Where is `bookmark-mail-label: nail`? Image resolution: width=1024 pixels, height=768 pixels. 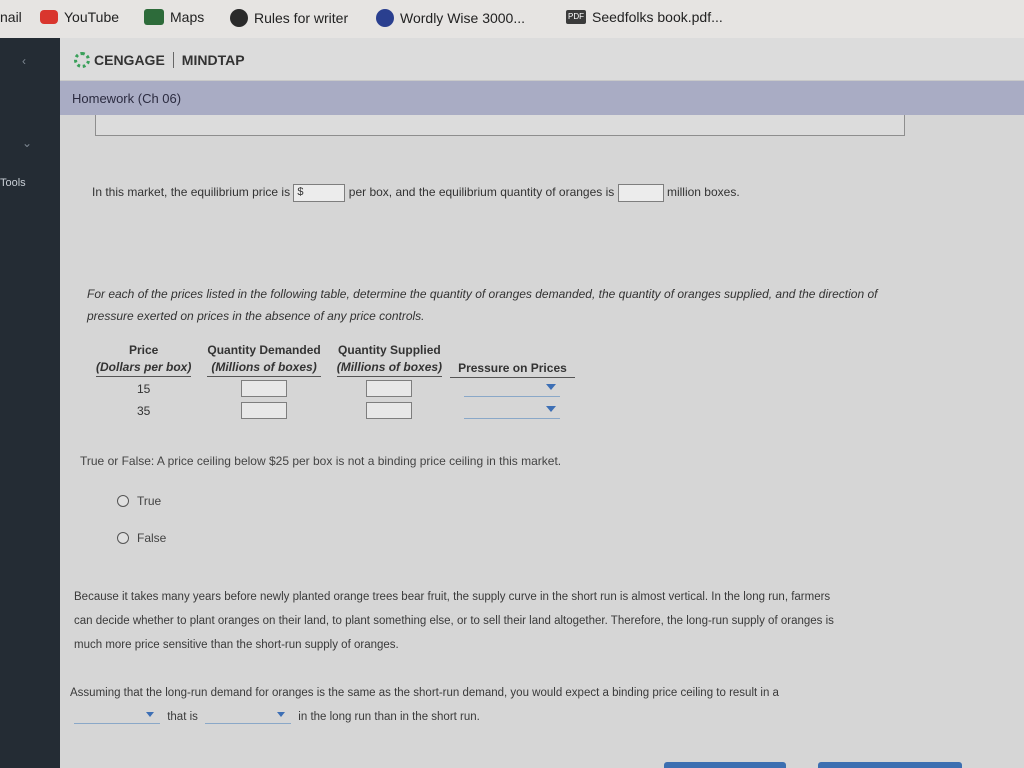 bookmark-mail-label: nail is located at coordinates (11, 17).